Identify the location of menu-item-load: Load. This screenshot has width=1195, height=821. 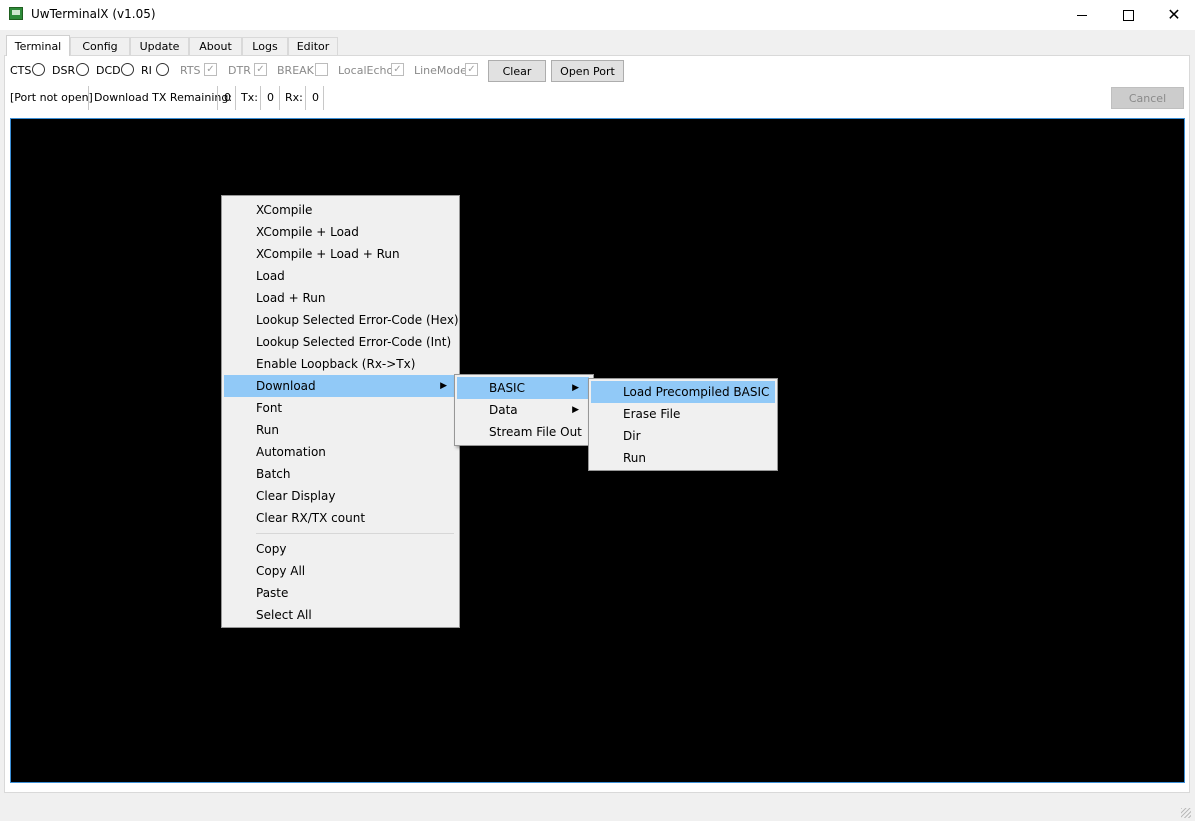
(340, 276).